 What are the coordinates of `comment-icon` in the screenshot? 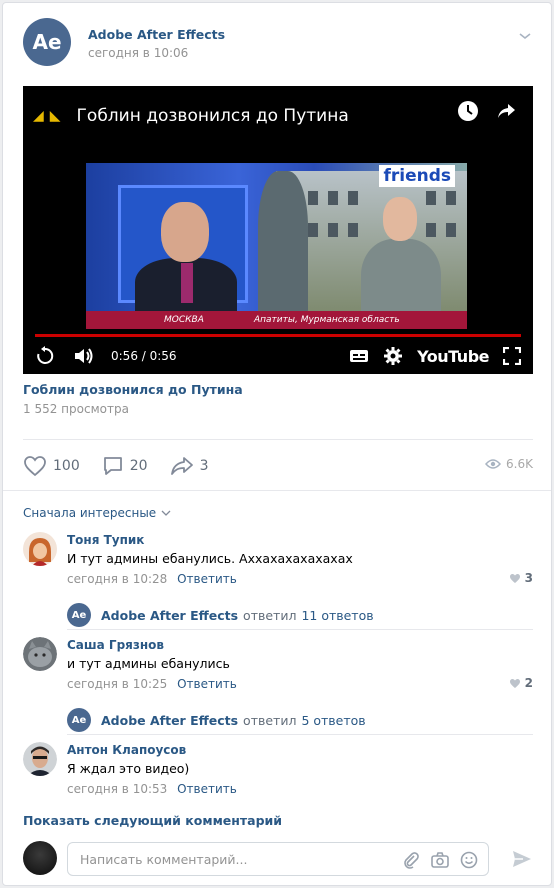 It's located at (112, 466).